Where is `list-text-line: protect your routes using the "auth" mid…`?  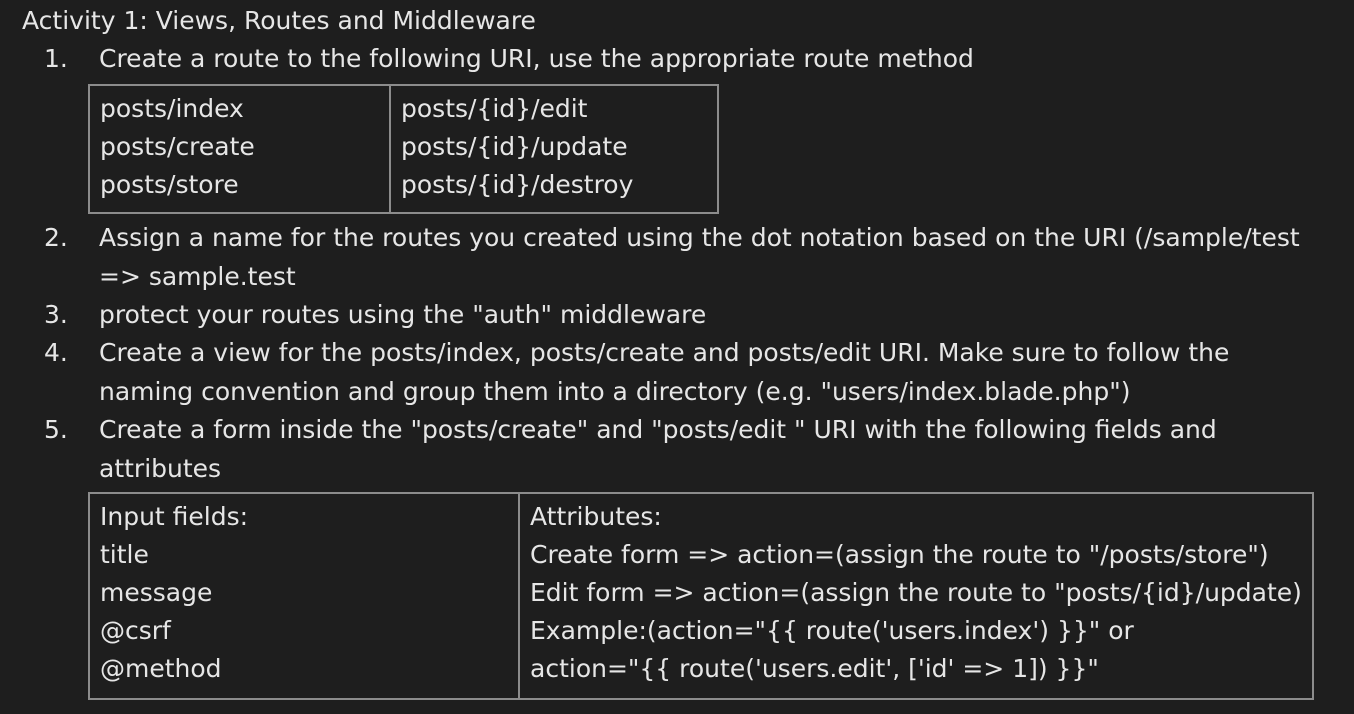 list-text-line: protect your routes using the "auth" mid… is located at coordinates (403, 314).